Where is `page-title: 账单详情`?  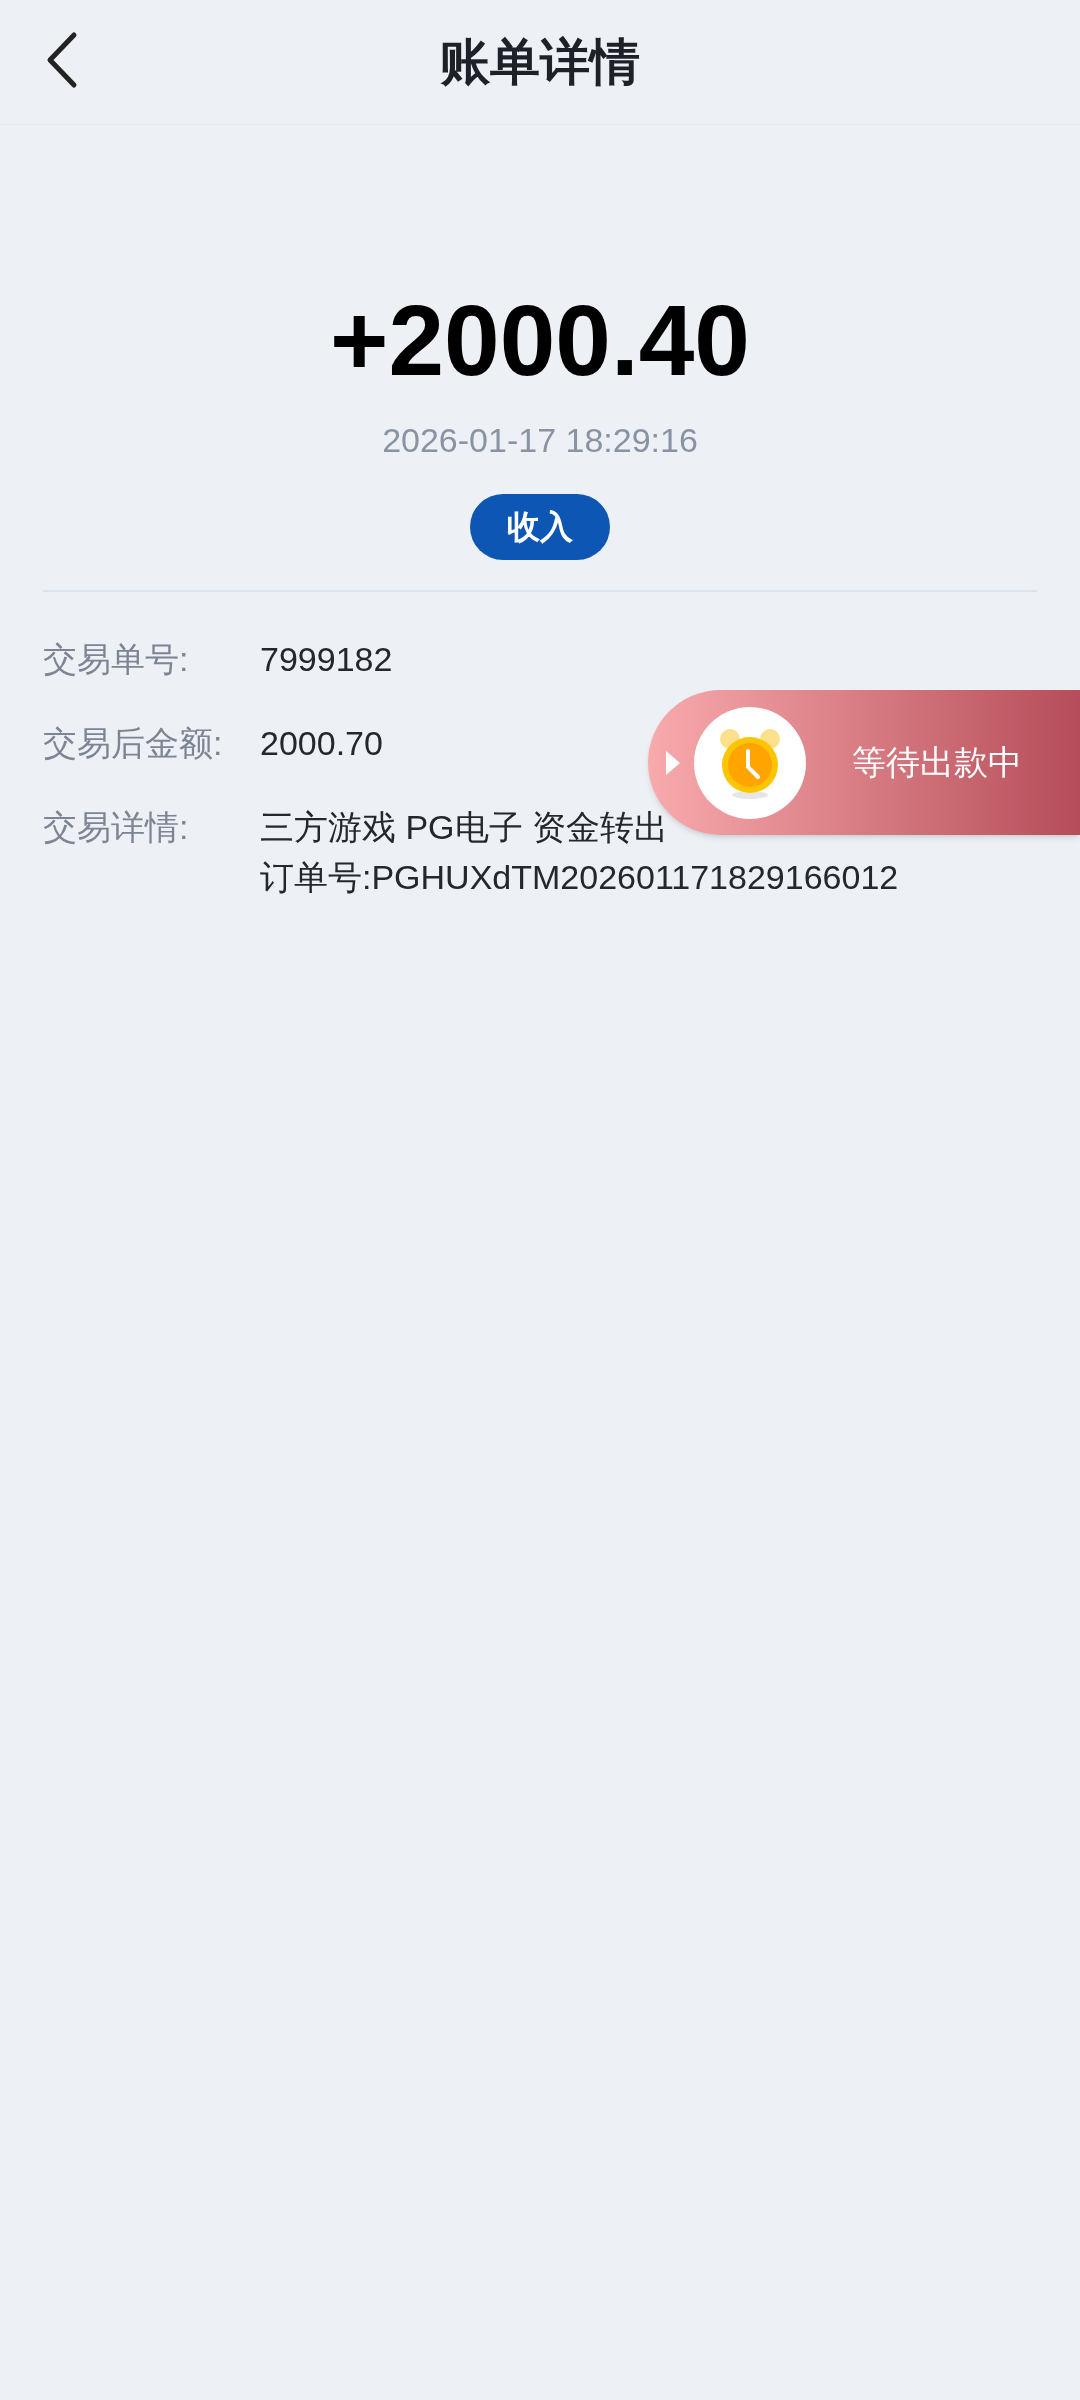 page-title: 账单详情 is located at coordinates (540, 62).